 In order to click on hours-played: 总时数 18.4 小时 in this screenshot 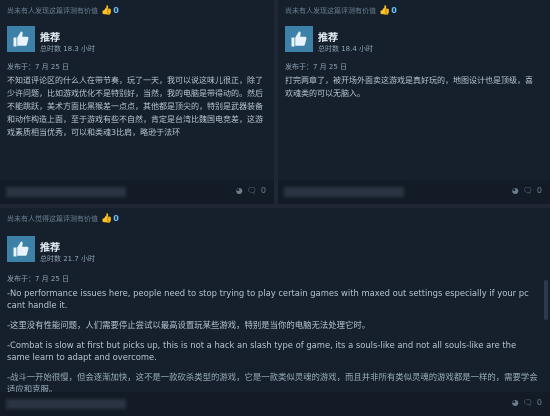, I will do `click(346, 49)`.